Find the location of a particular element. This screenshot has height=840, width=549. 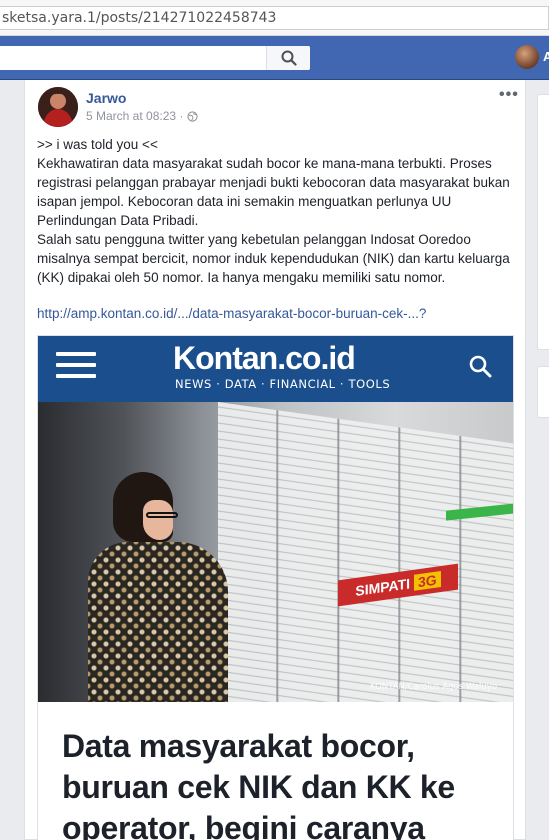

author-name: Jarwo is located at coordinates (106, 98).